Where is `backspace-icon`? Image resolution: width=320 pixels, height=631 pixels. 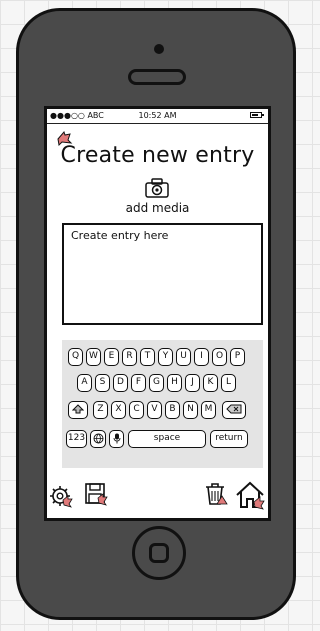 backspace-icon is located at coordinates (234, 409).